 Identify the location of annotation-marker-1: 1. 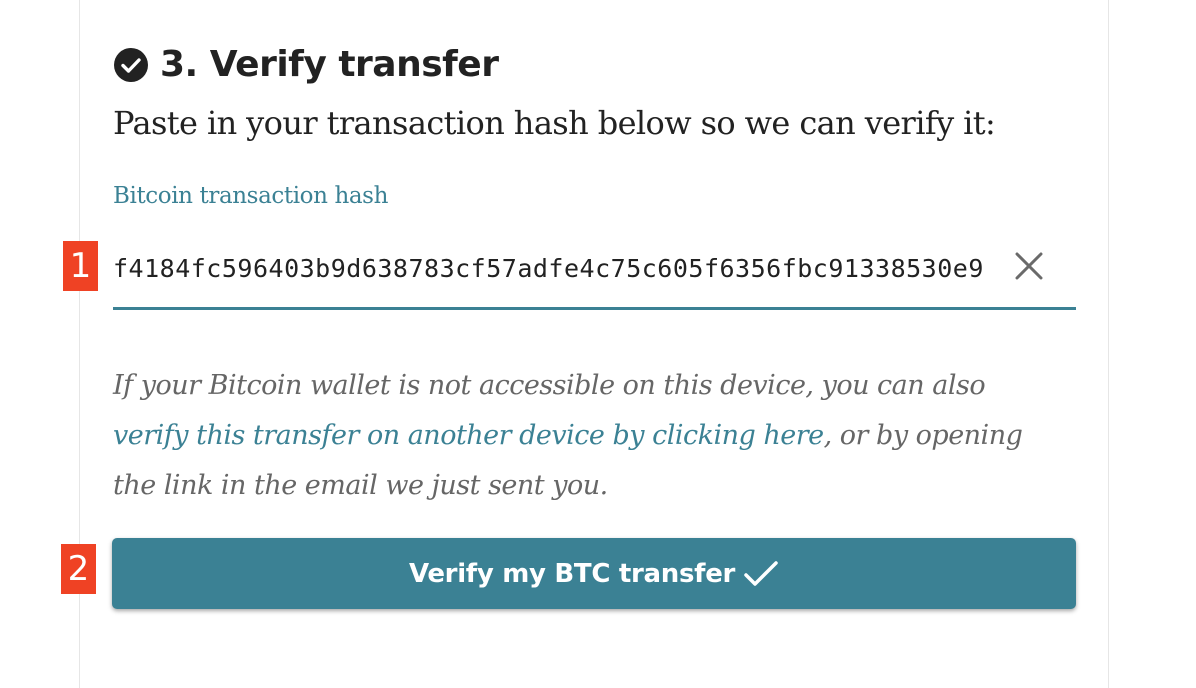
(80, 266).